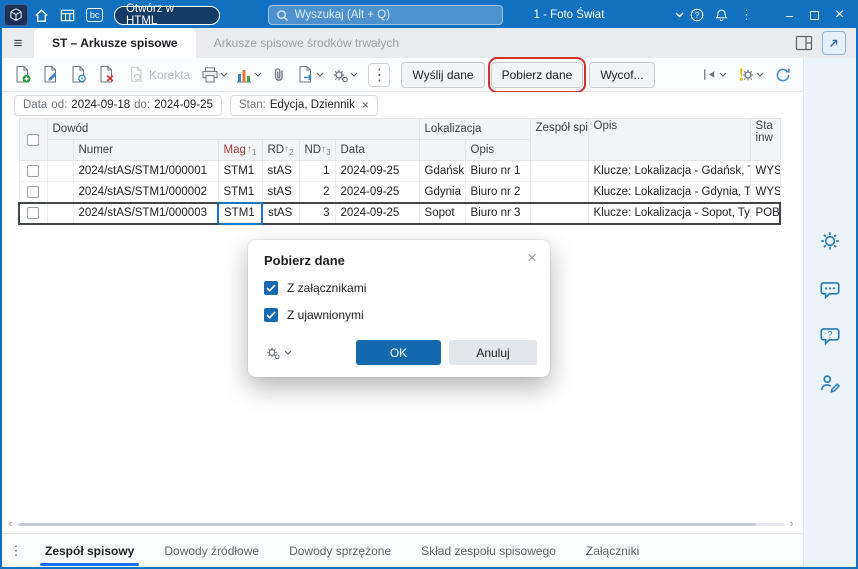 This screenshot has width=858, height=569. Describe the element at coordinates (271, 288) in the screenshot. I see `checkbox-checked` at that location.